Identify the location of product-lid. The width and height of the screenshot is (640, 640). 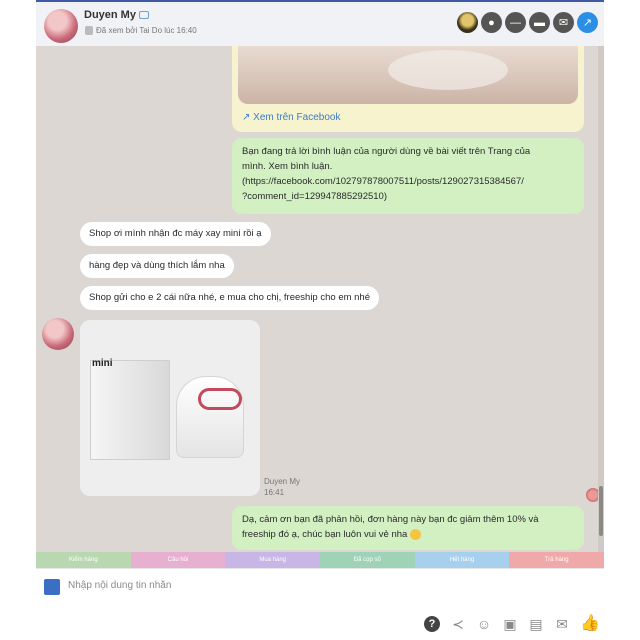
(220, 399).